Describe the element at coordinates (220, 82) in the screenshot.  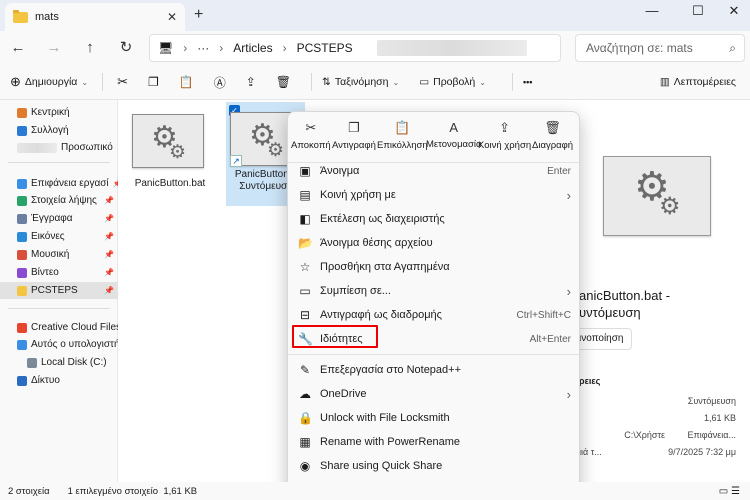
I see `rename-icon: Ⓐ` at that location.